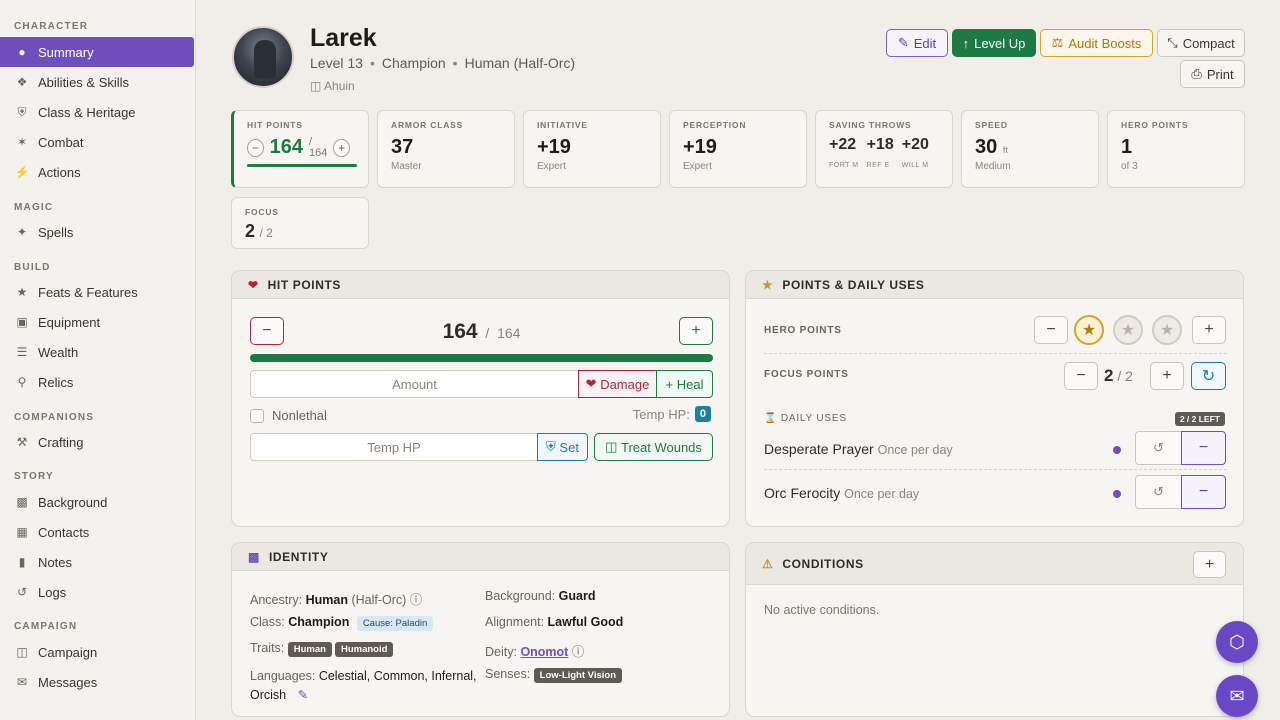  I want to click on focus-minus-button: −, so click(1081, 376).